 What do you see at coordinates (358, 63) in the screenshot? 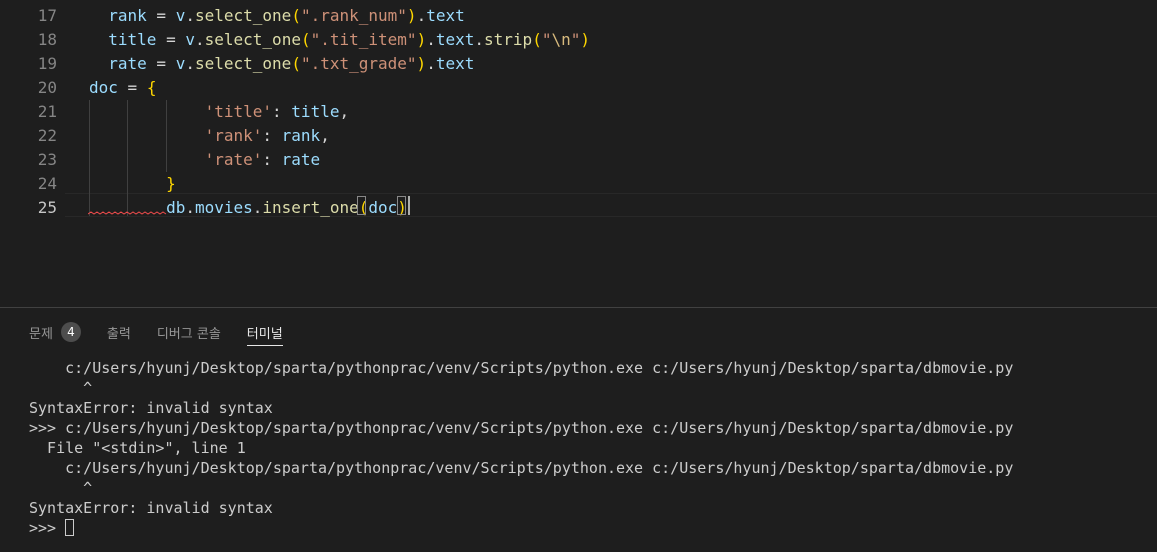
I see `token: ".txt_grade"` at bounding box center [358, 63].